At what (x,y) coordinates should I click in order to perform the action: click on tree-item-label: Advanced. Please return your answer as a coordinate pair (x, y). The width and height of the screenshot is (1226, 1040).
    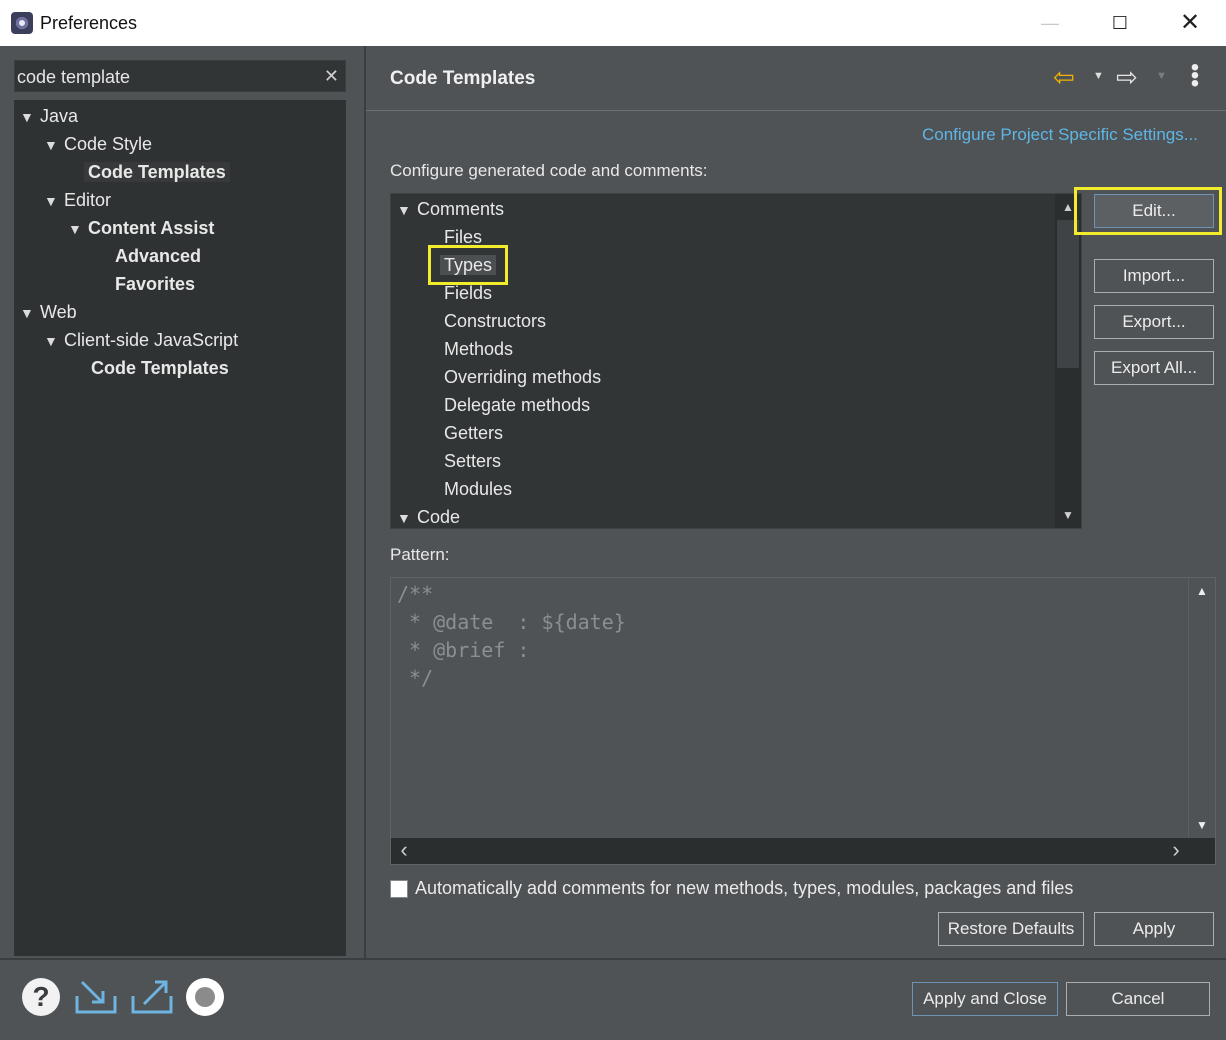
    Looking at the image, I should click on (158, 256).